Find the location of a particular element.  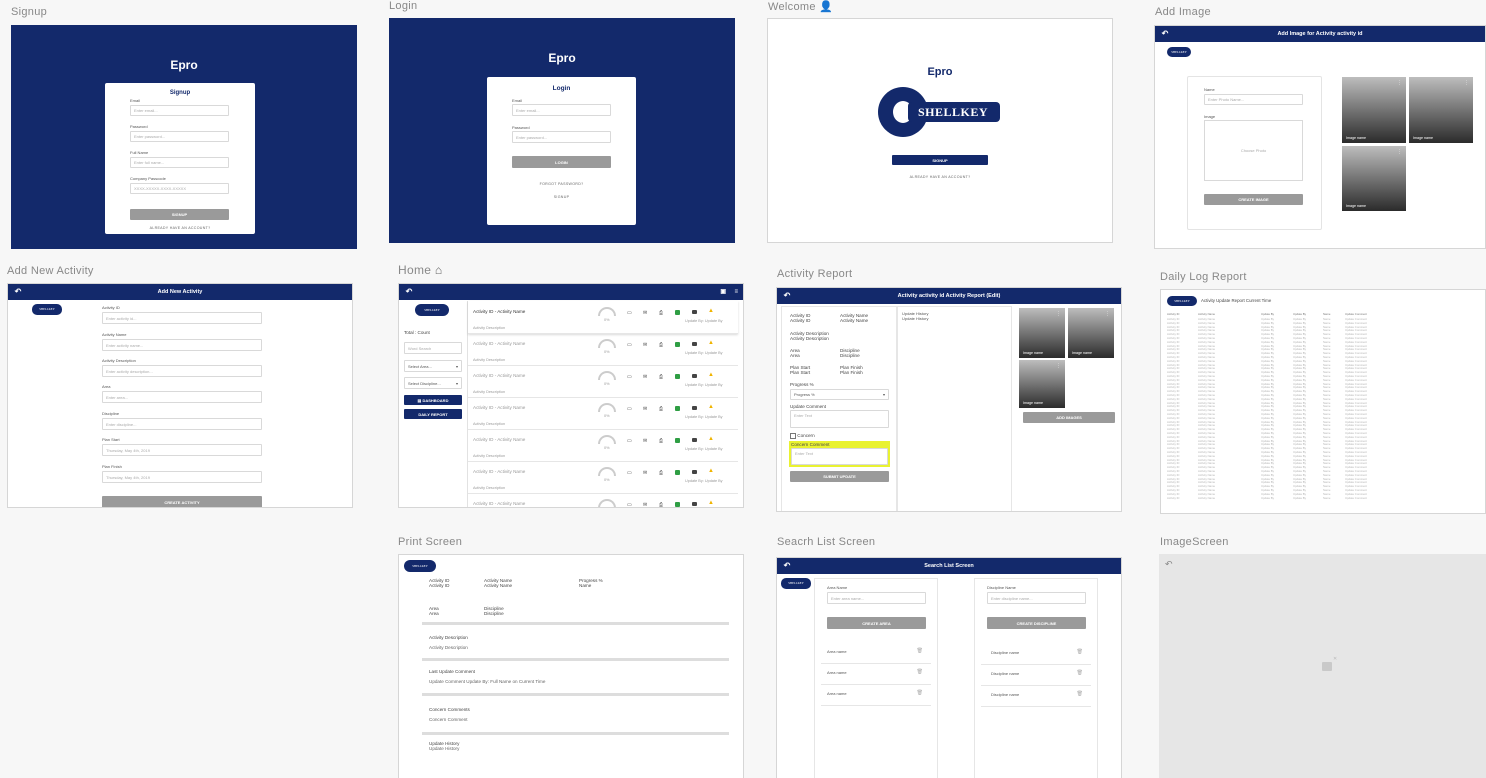

plan-start-field: Thursday, May 4th, 2019 is located at coordinates (182, 450).